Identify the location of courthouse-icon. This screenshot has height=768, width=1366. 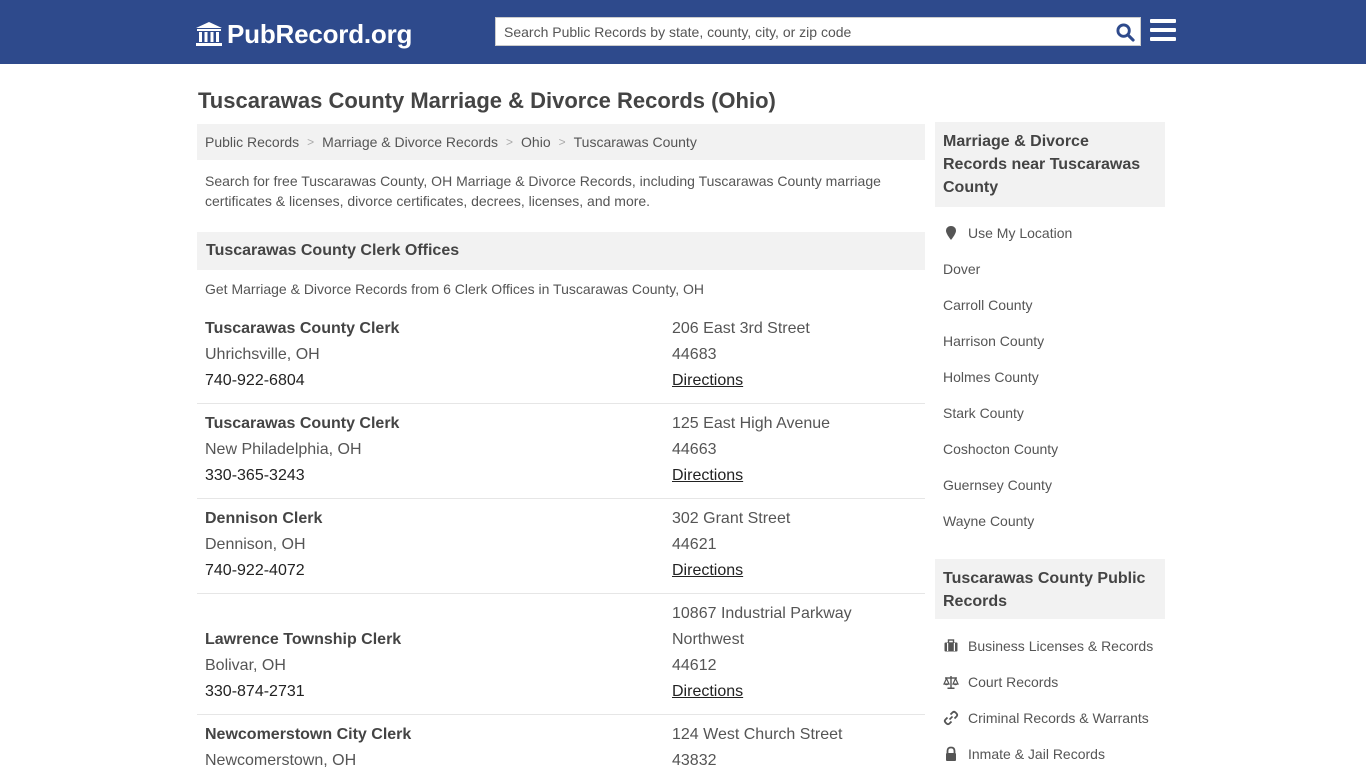
(209, 34).